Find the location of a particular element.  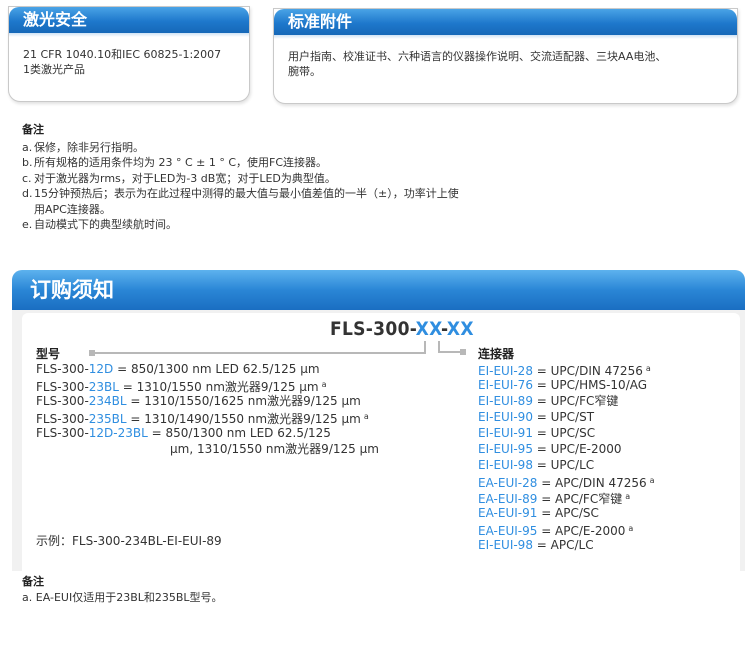

connector-code: EI-EUI-91 is located at coordinates (505, 433).